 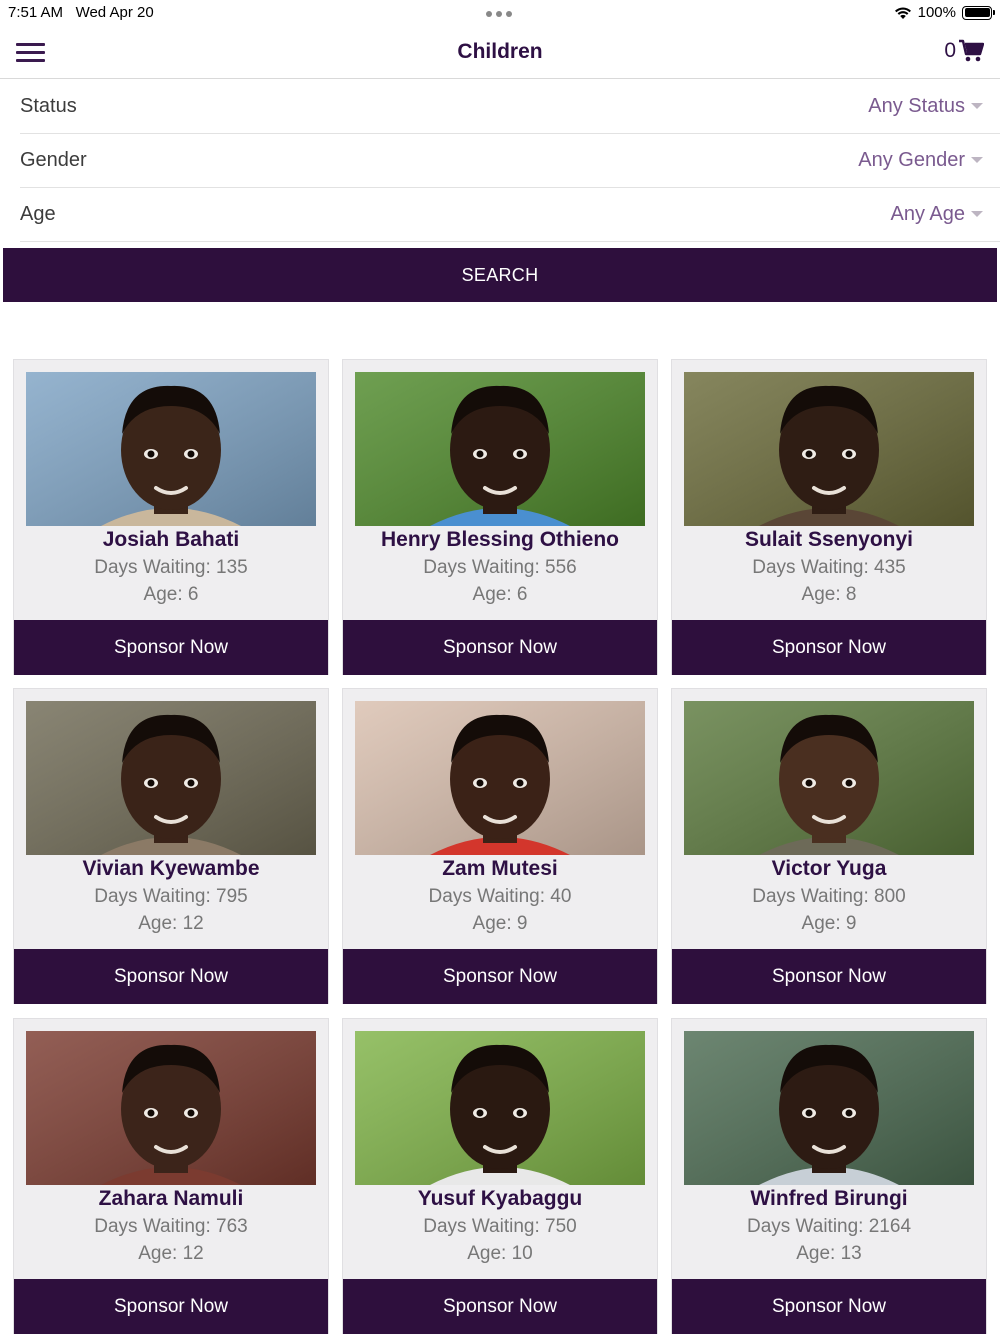 I want to click on cart-button: 0, so click(x=964, y=51).